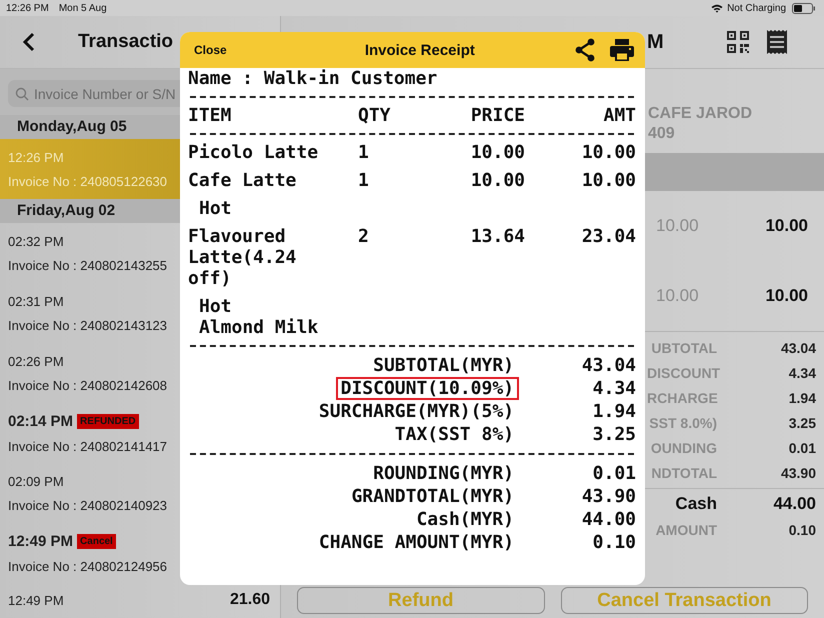  What do you see at coordinates (41, 421) in the screenshot?
I see `transaction-time: 02:14 PM` at bounding box center [41, 421].